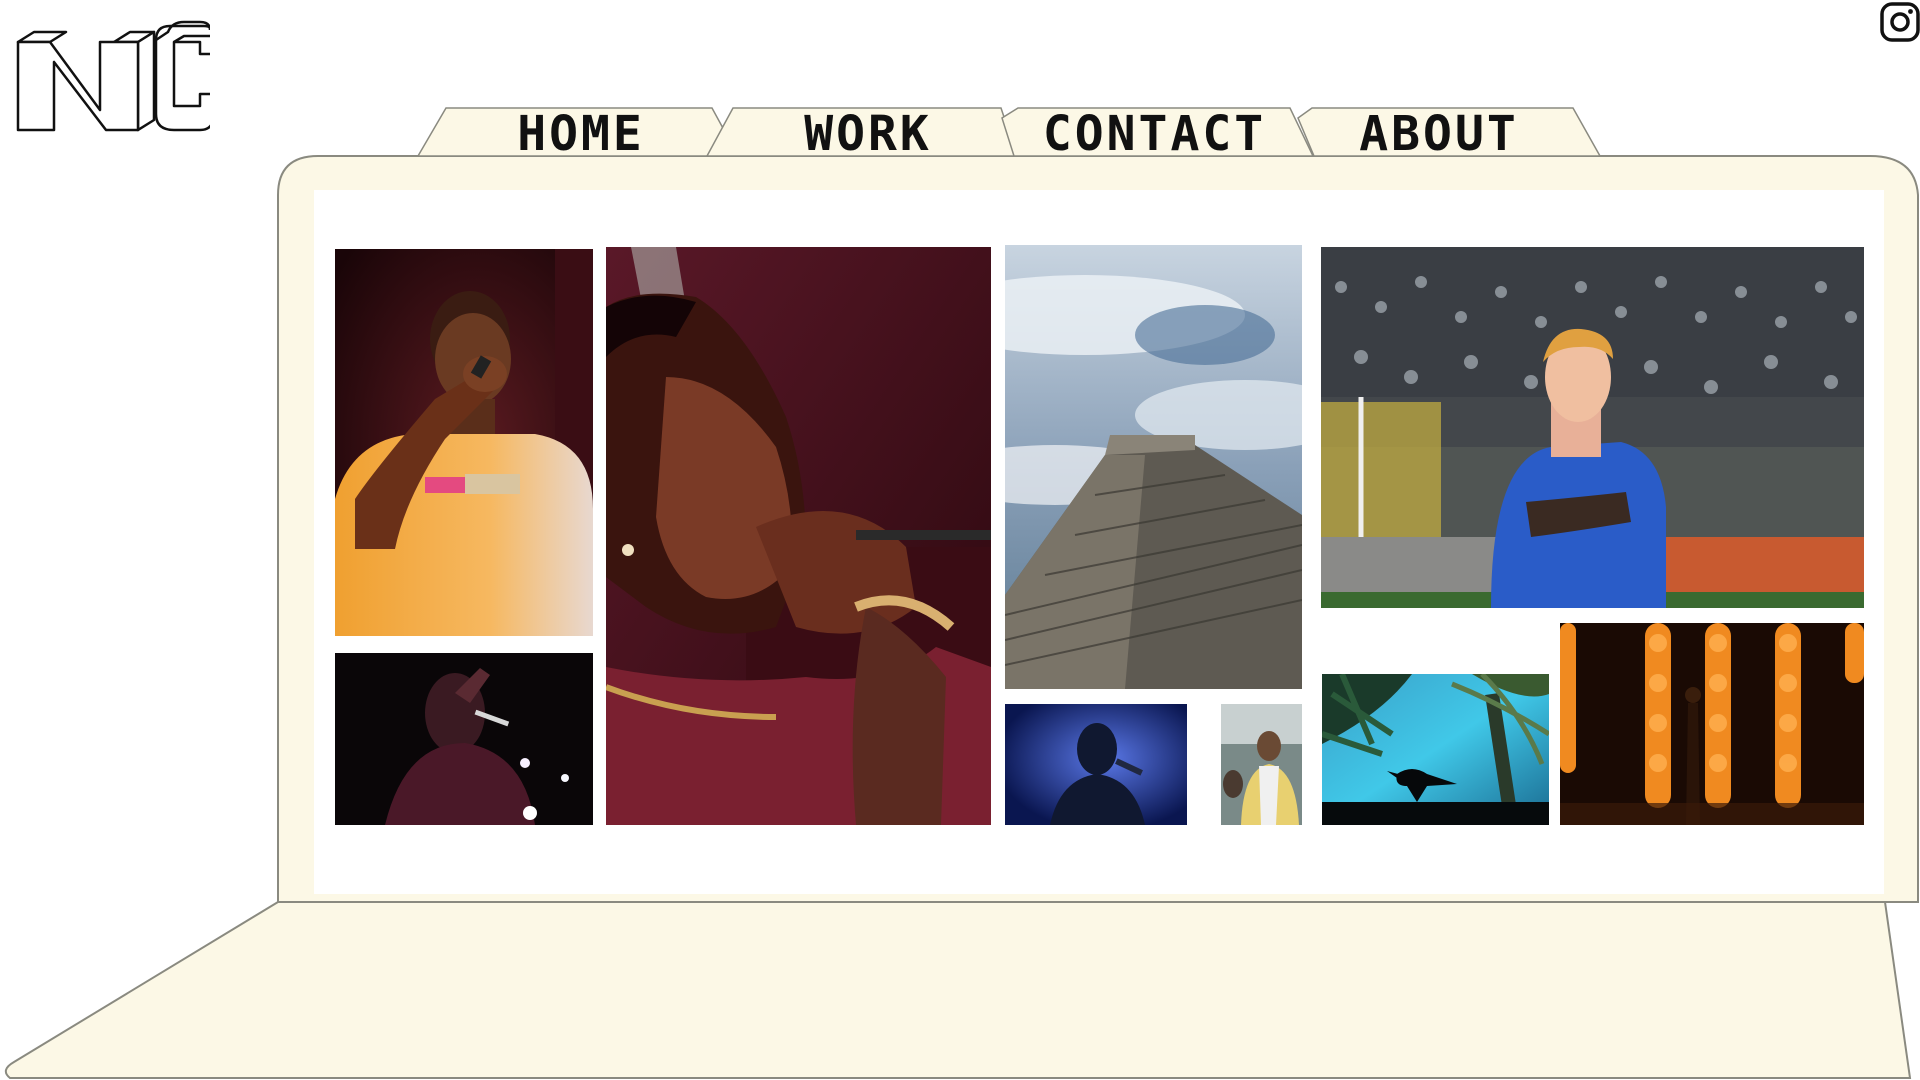  I want to click on tab-home: HOME, so click(581, 134).